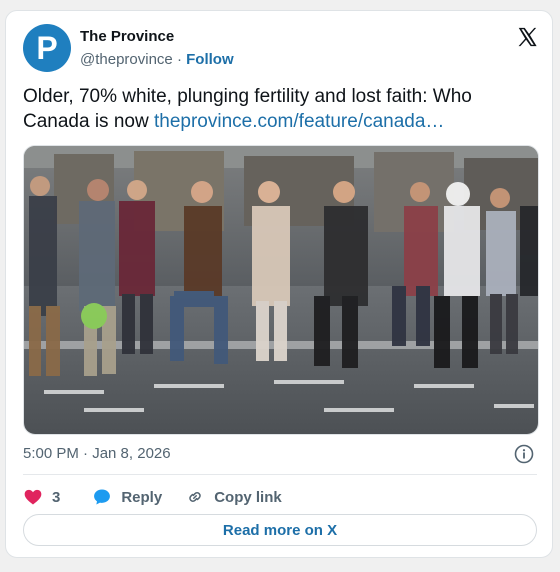 The height and width of the screenshot is (572, 560). What do you see at coordinates (142, 497) in the screenshot?
I see `reply-label: Reply` at bounding box center [142, 497].